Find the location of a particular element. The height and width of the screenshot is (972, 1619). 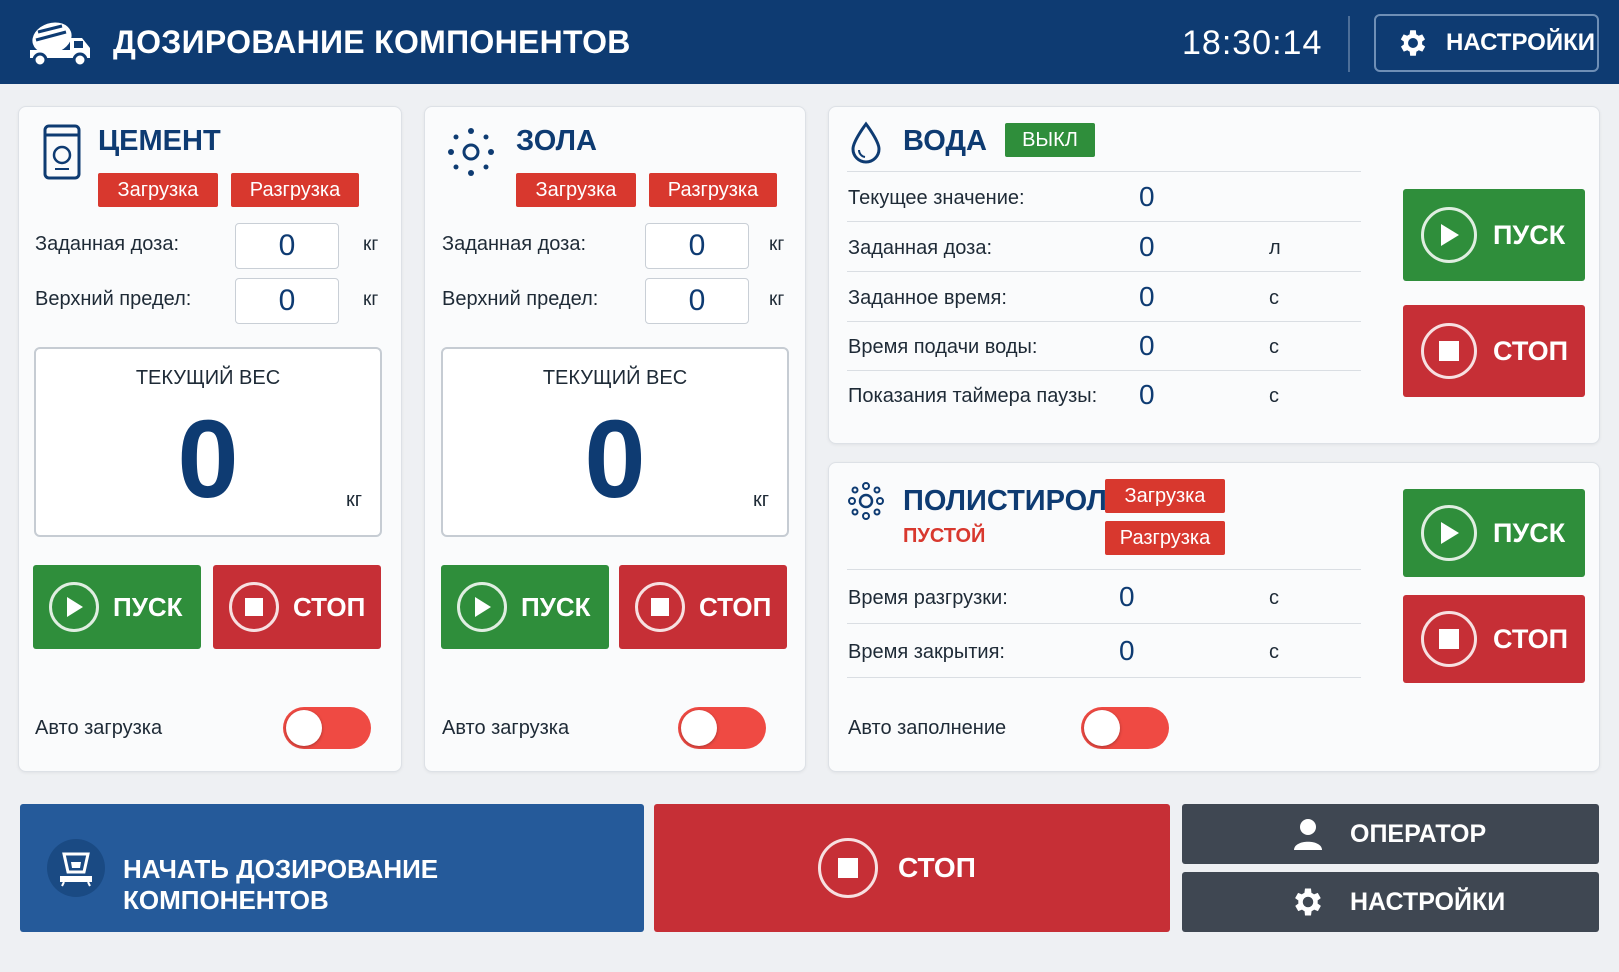

header-settings-button: НАСТРОЙКИ is located at coordinates (1486, 43).